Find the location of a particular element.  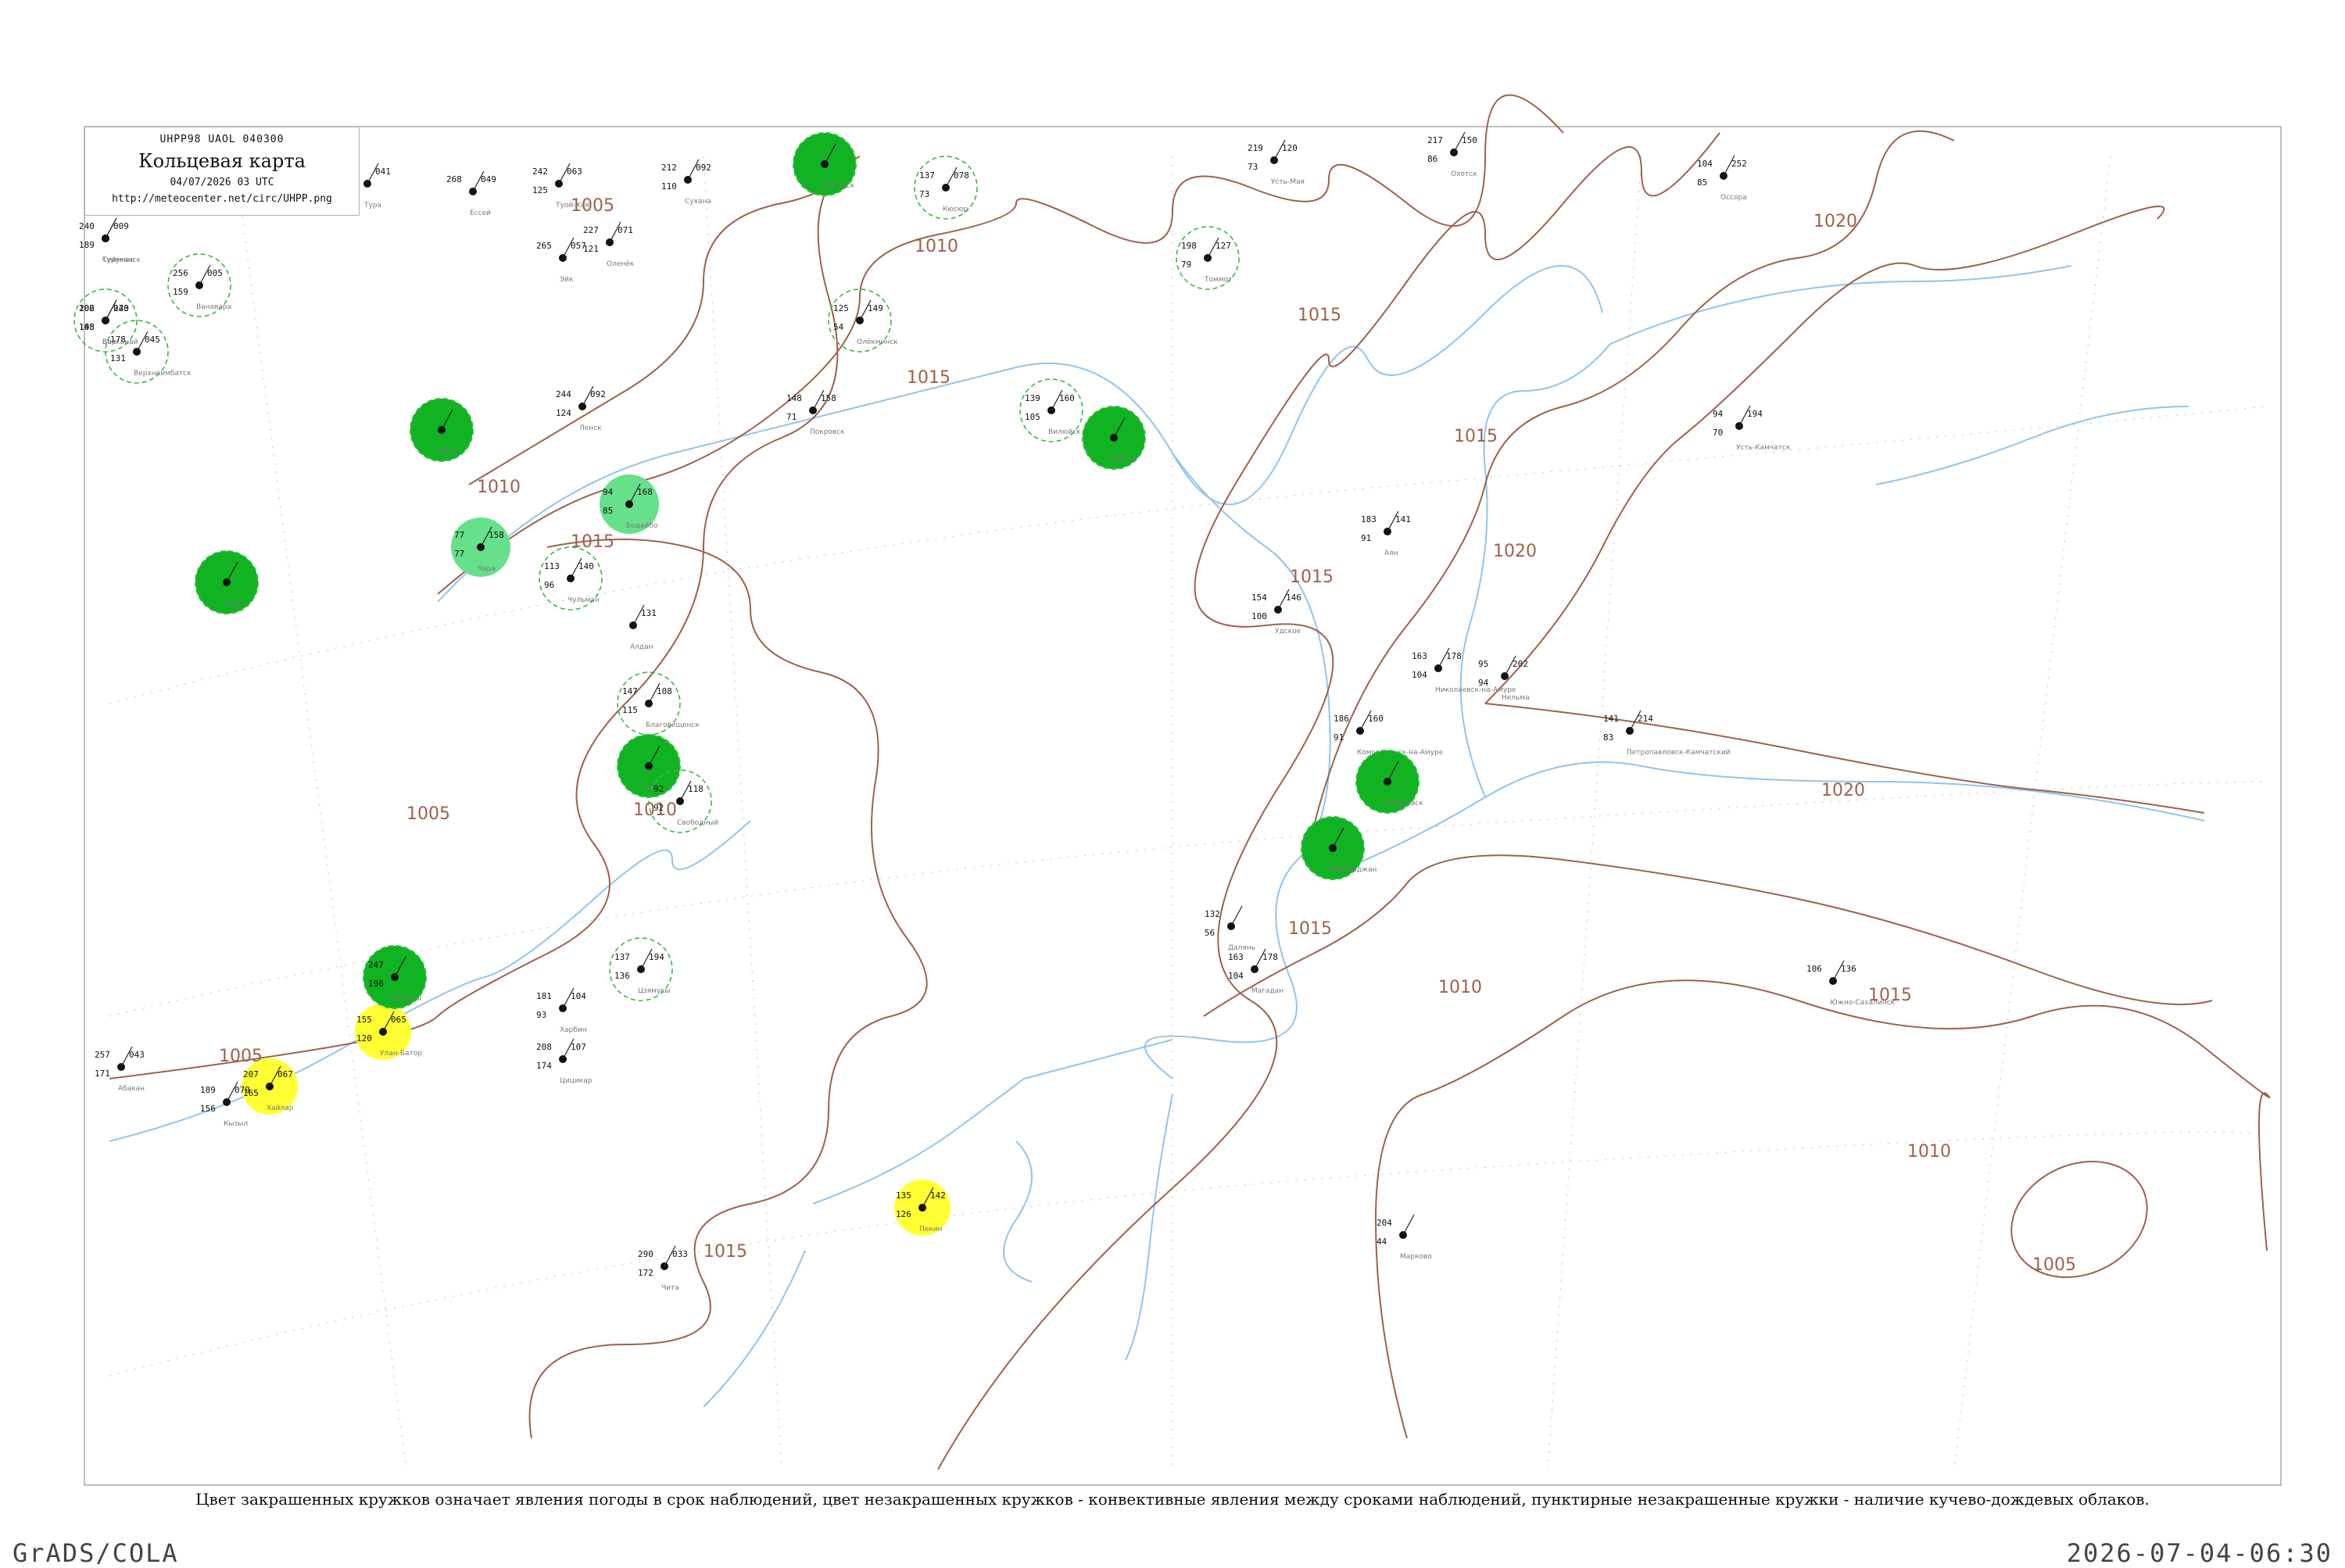

station-name: Южно-Сахалинск is located at coordinates (1863, 1003).